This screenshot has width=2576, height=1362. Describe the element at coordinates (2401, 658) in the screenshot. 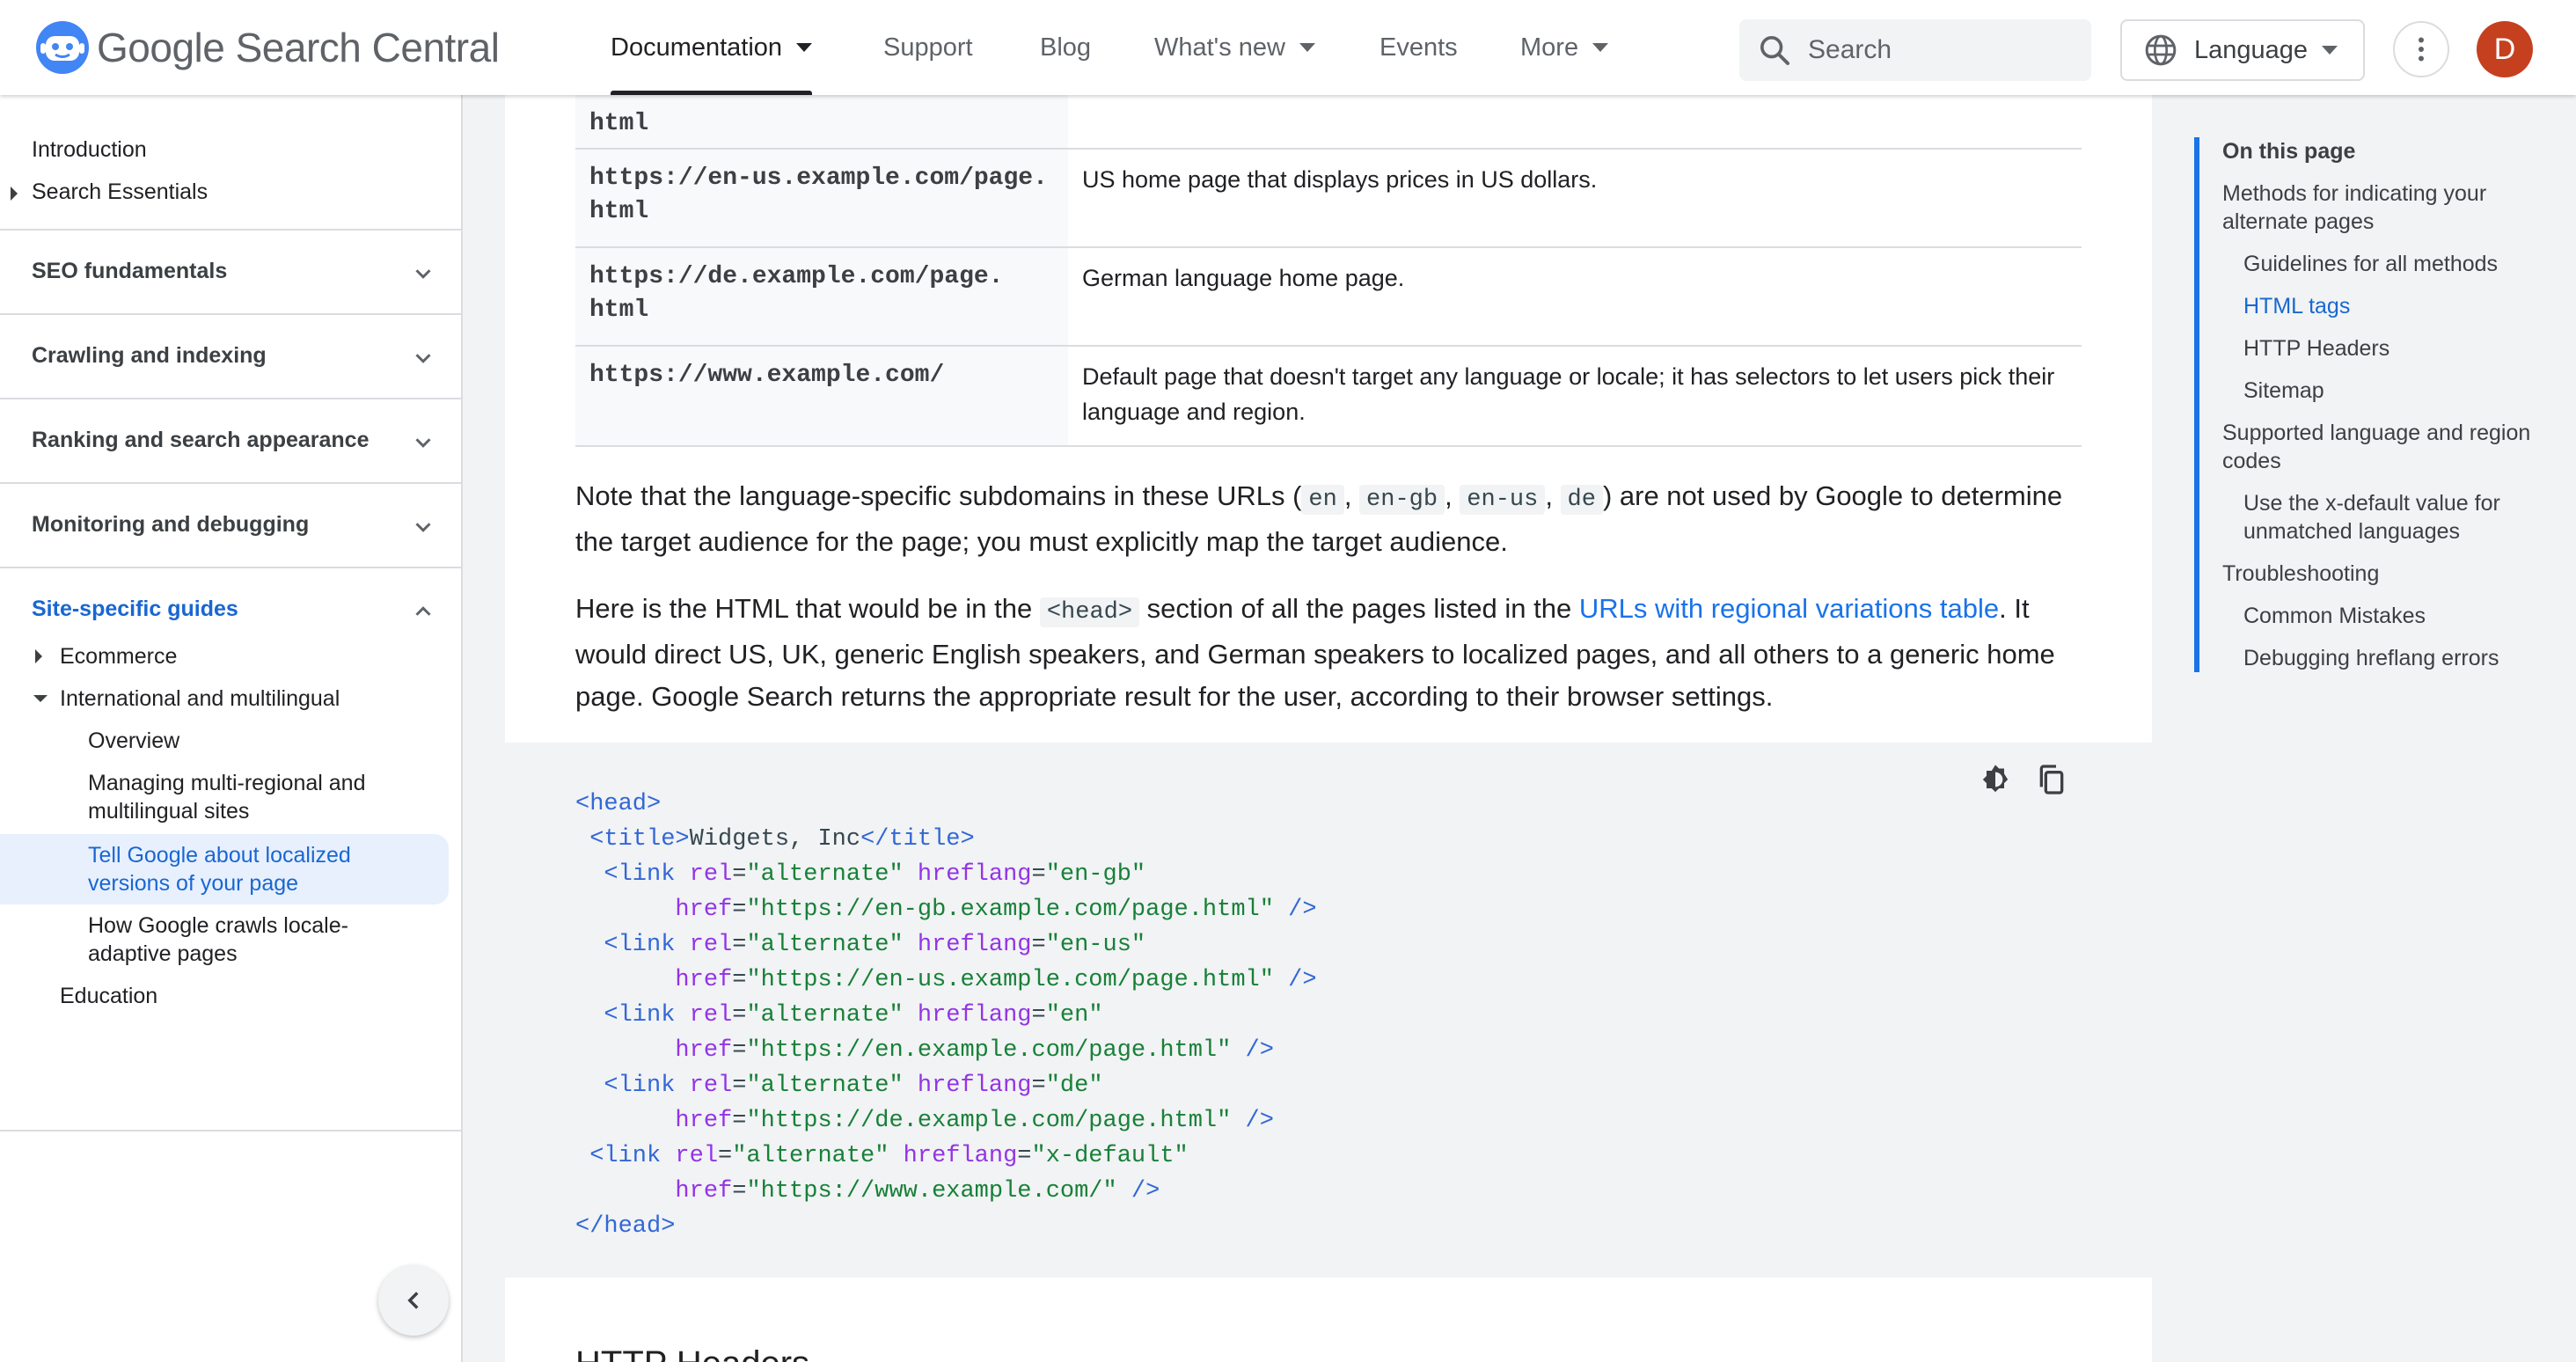

I see `toc-item-debugging: Debugging hreflang errors` at that location.